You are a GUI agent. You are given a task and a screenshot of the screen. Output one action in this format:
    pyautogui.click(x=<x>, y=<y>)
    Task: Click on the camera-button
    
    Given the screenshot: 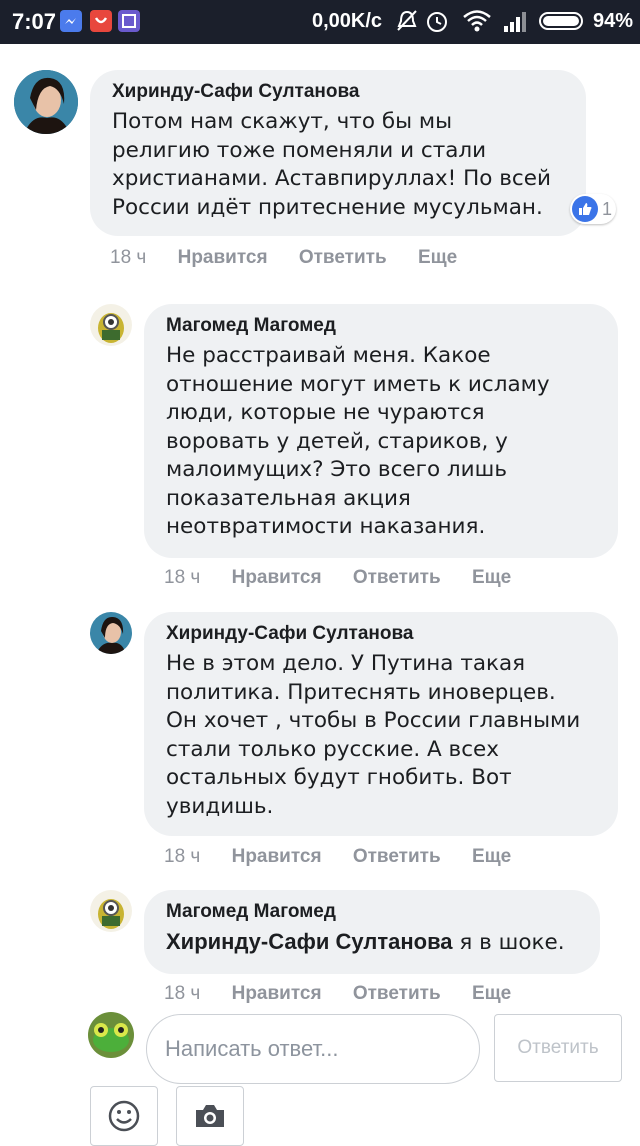 What is the action you would take?
    pyautogui.click(x=210, y=1116)
    